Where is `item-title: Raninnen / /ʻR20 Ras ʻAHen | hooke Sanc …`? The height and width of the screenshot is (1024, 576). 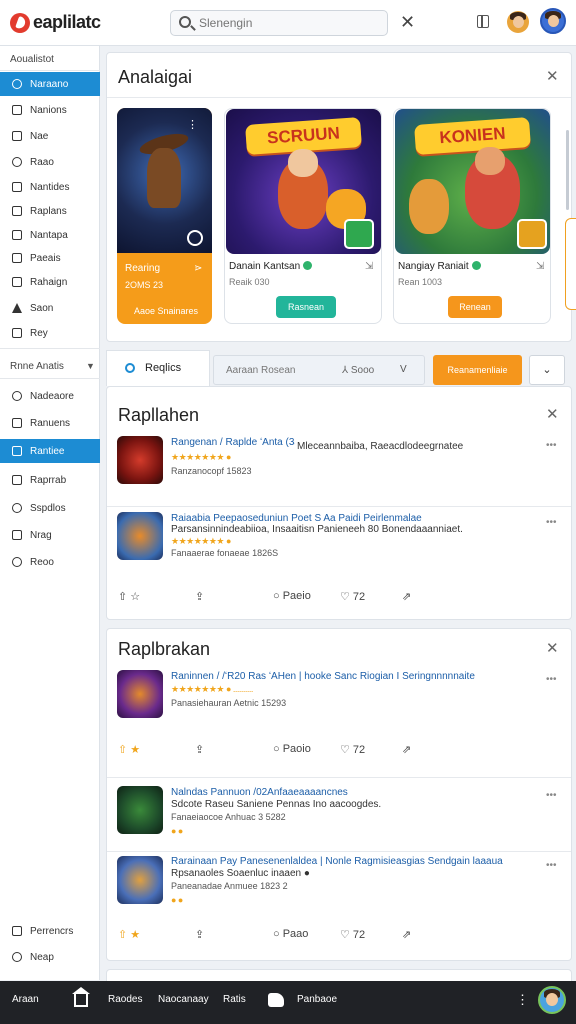
item-title: Raninnen / /ʻR20 Ras ʻAHen | hooke Sanc … is located at coordinates (356, 676).